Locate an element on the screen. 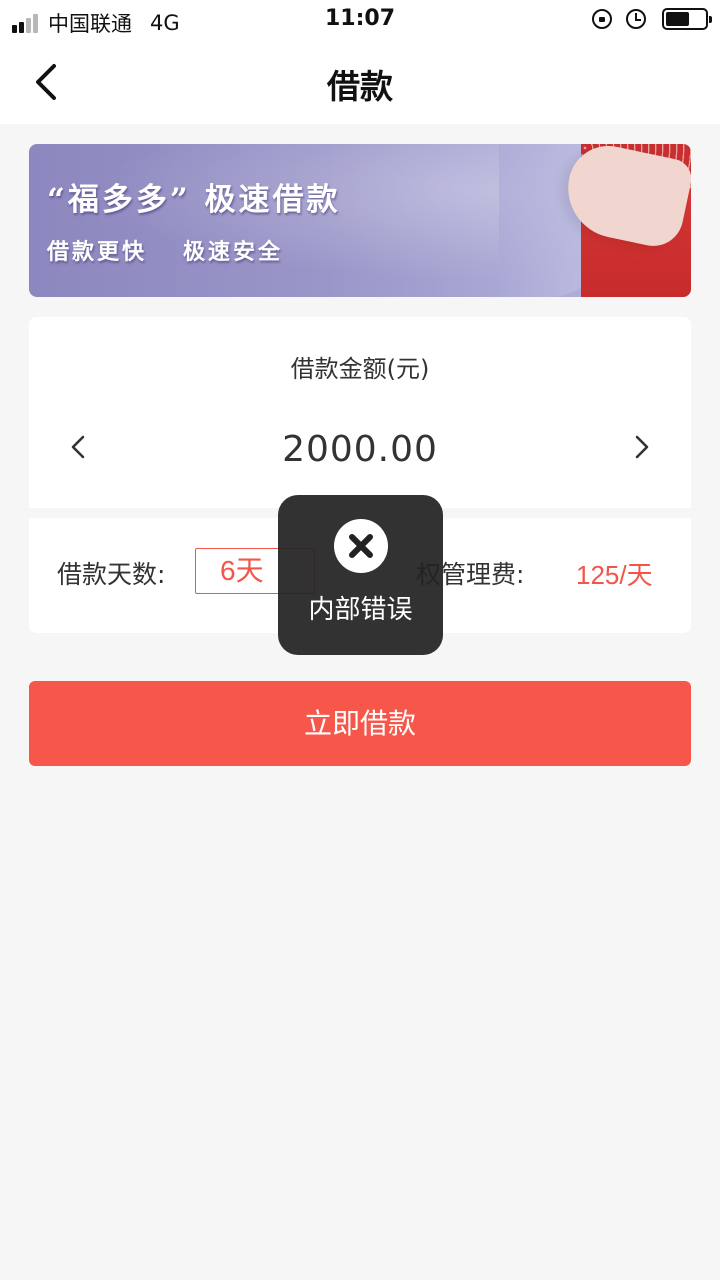 The image size is (720, 1280). battery-icon is located at coordinates (687, 19).